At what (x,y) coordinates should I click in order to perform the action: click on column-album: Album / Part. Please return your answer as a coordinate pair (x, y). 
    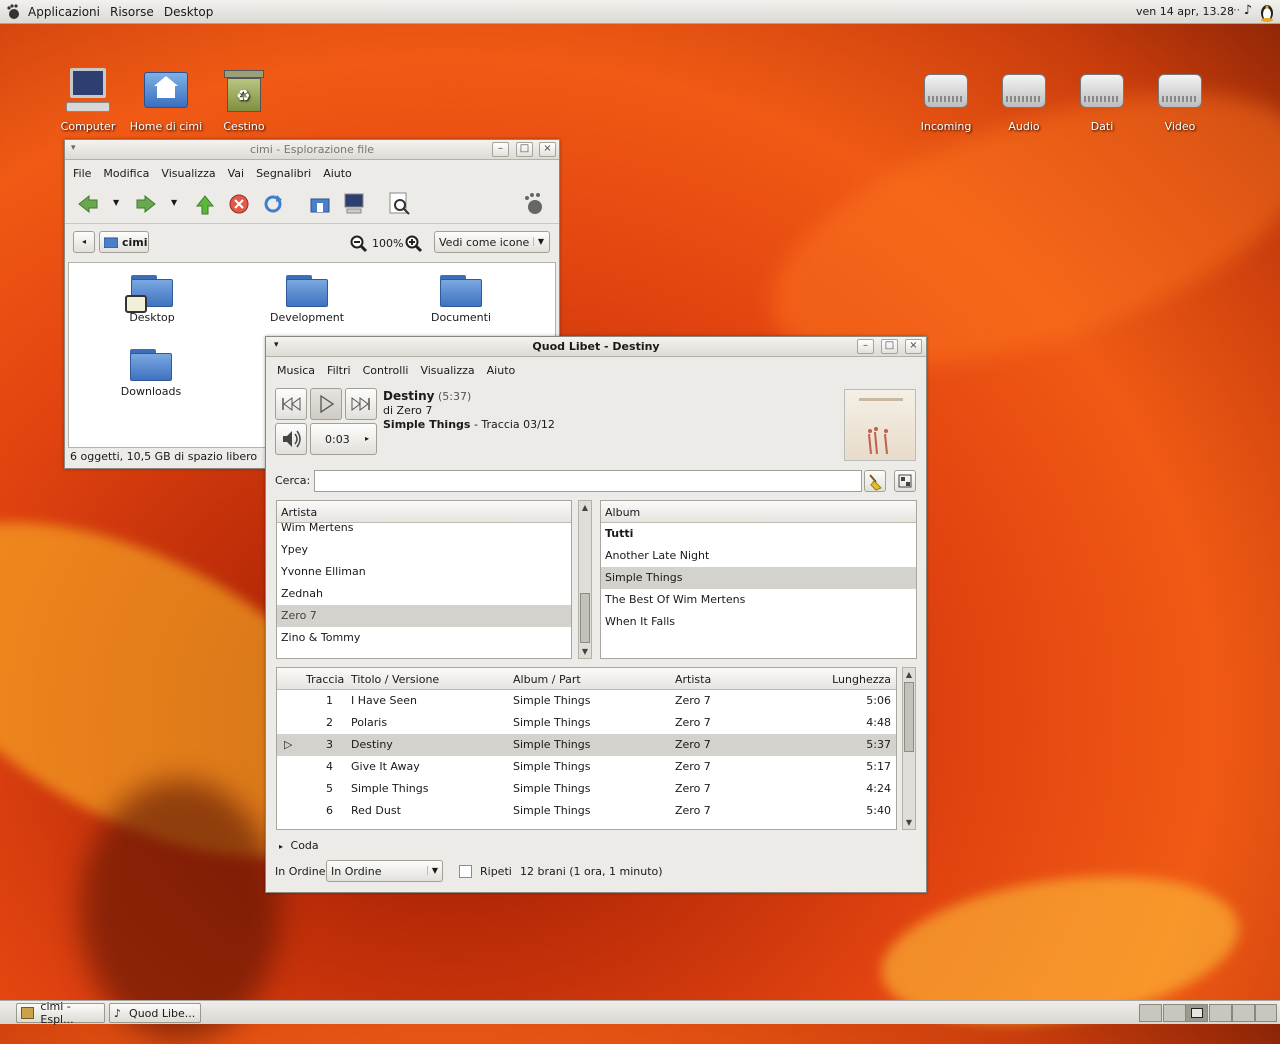
    Looking at the image, I should click on (547, 679).